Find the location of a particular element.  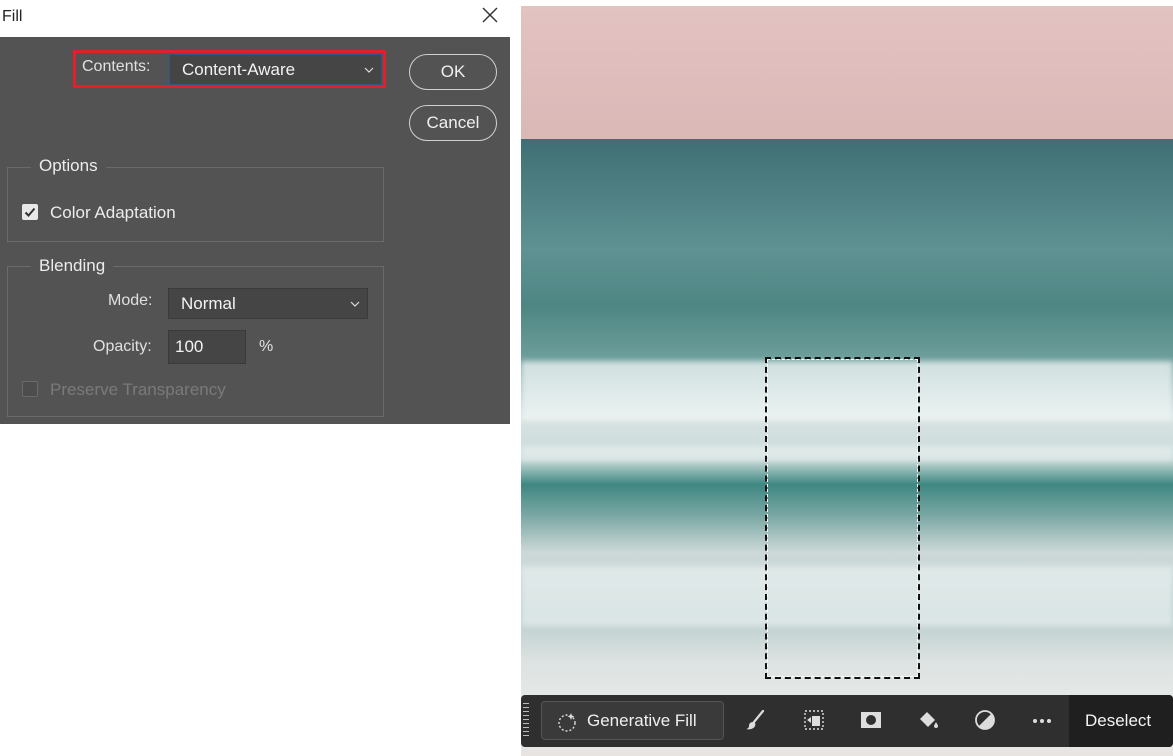

mode-label: Mode: is located at coordinates (130, 300).